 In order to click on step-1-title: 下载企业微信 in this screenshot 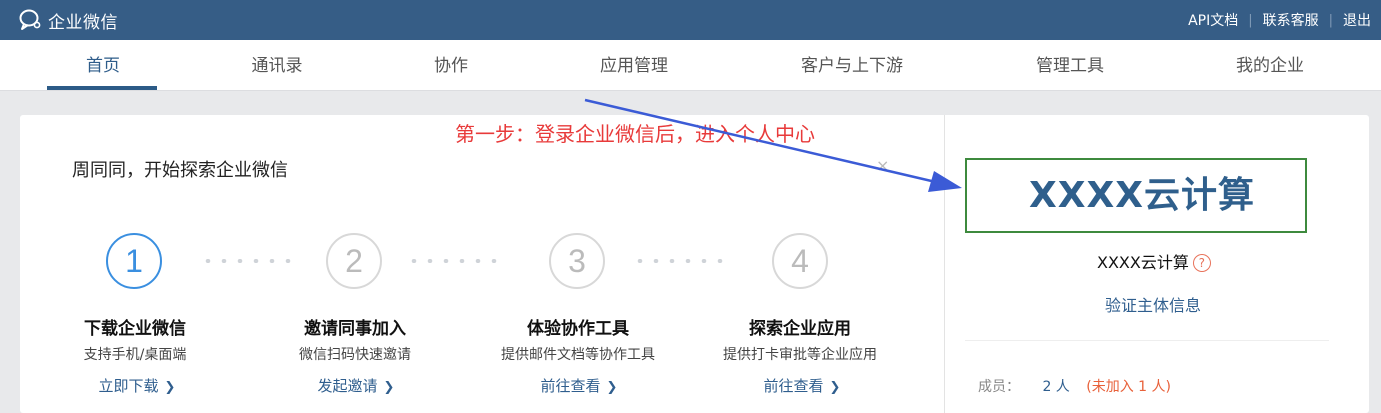, I will do `click(135, 329)`.